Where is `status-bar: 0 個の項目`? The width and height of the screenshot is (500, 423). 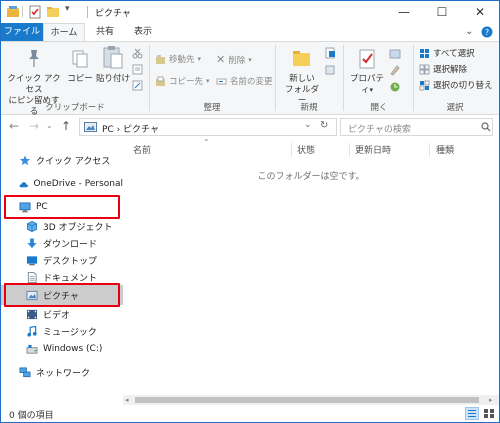
status-bar: 0 個の項目 is located at coordinates (250, 413).